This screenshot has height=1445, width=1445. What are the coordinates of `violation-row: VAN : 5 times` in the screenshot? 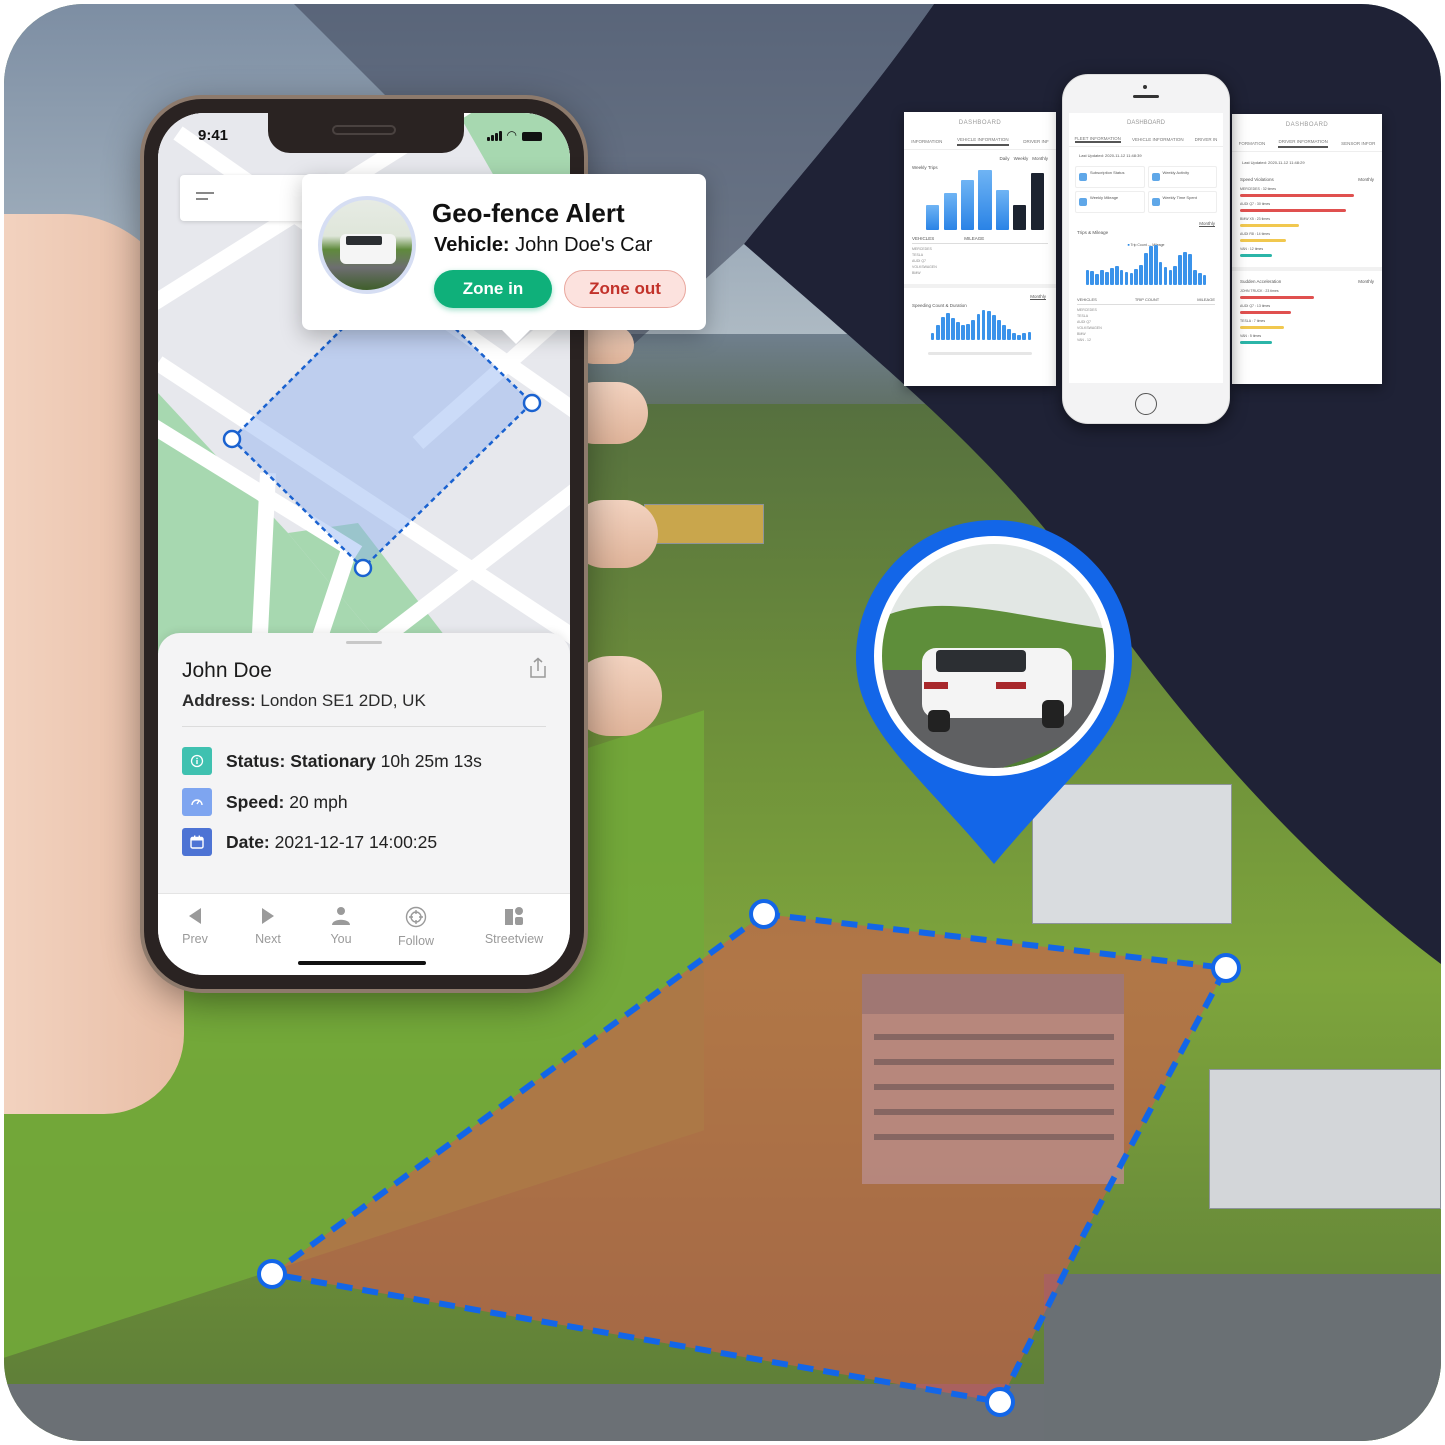 It's located at (1307, 339).